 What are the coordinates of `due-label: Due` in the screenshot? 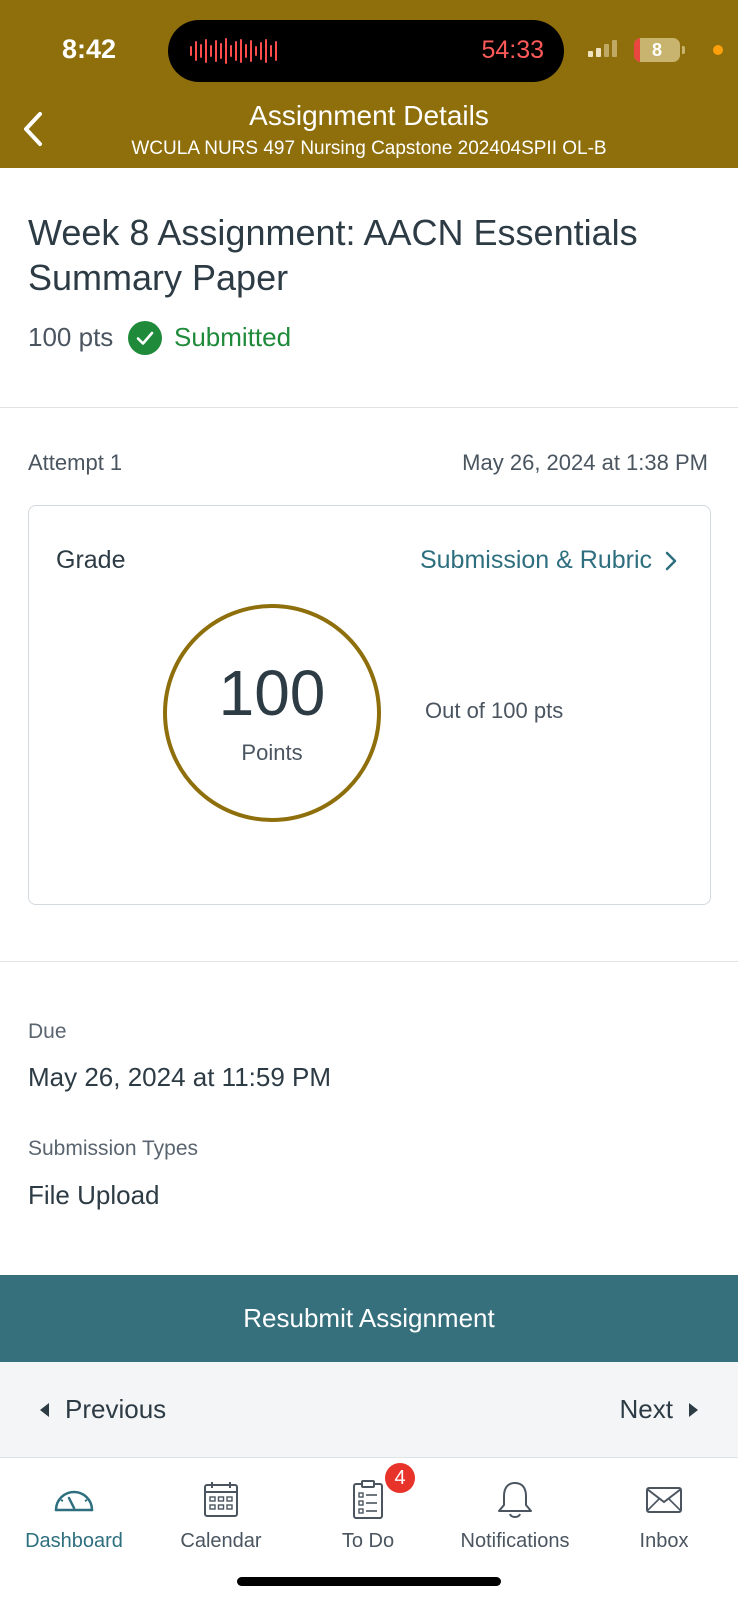 It's located at (47, 1031).